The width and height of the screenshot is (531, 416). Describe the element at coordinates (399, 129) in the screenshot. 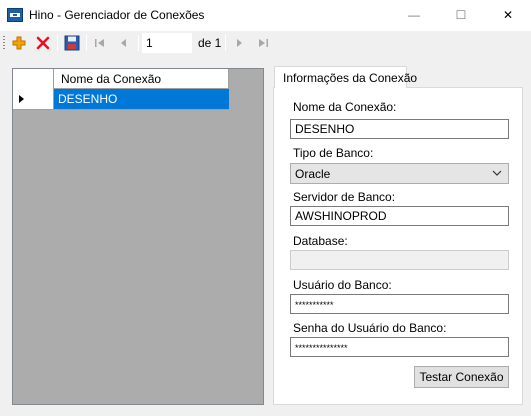

I see `nome-conexao-field` at that location.